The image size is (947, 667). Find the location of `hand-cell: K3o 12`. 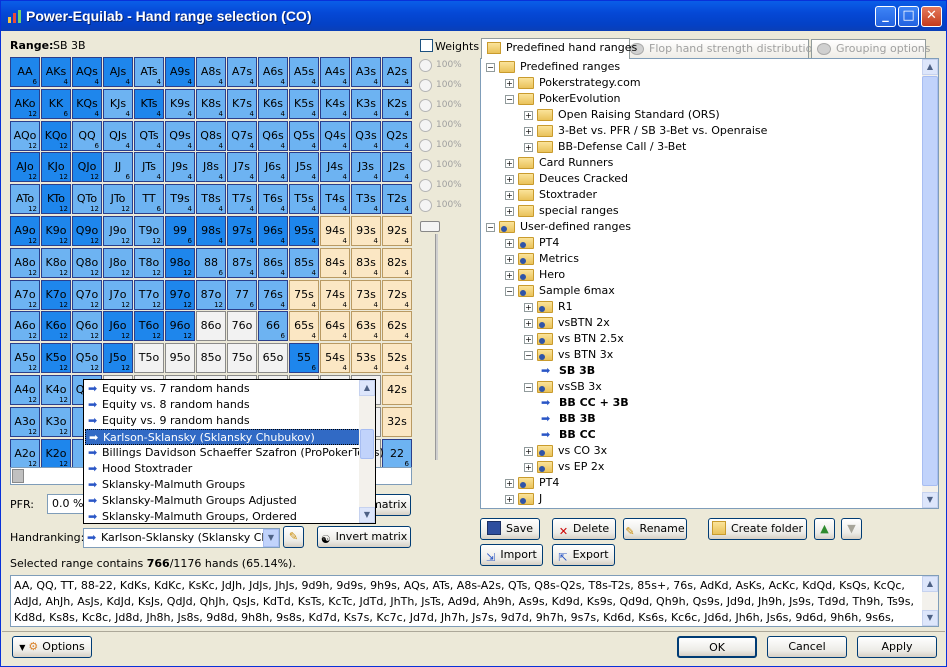

hand-cell: K3o 12 is located at coordinates (56, 422).